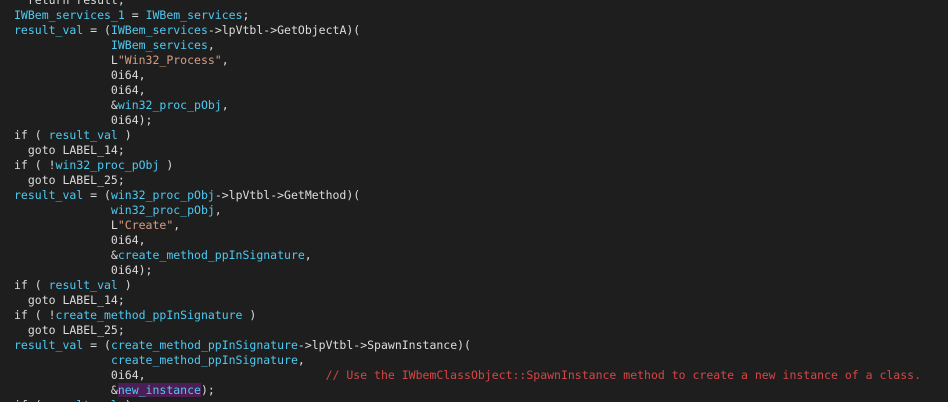  What do you see at coordinates (467, 15) in the screenshot?
I see `code-line: IWBem_services_1 = IWBem_services;` at bounding box center [467, 15].